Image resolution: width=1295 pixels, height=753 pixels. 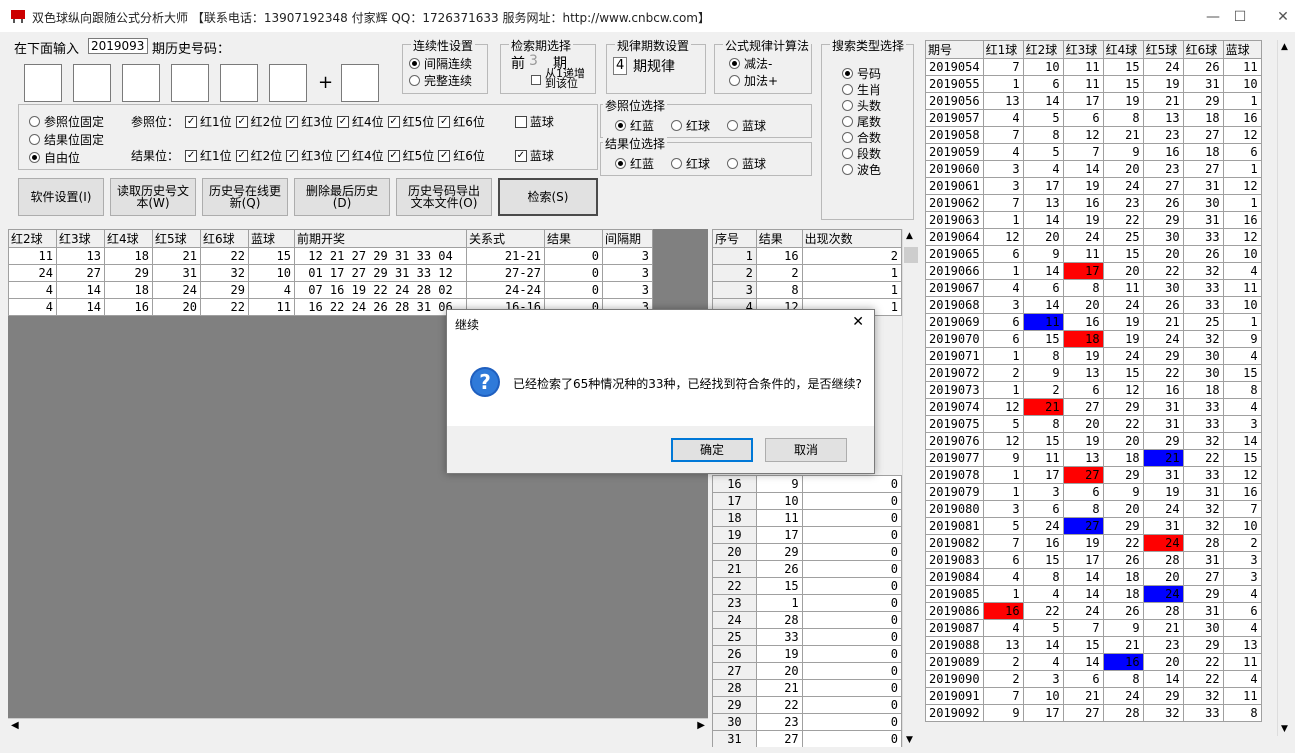 What do you see at coordinates (634, 163) in the screenshot?
I see `res-select-redblue-radio: 红蓝` at bounding box center [634, 163].